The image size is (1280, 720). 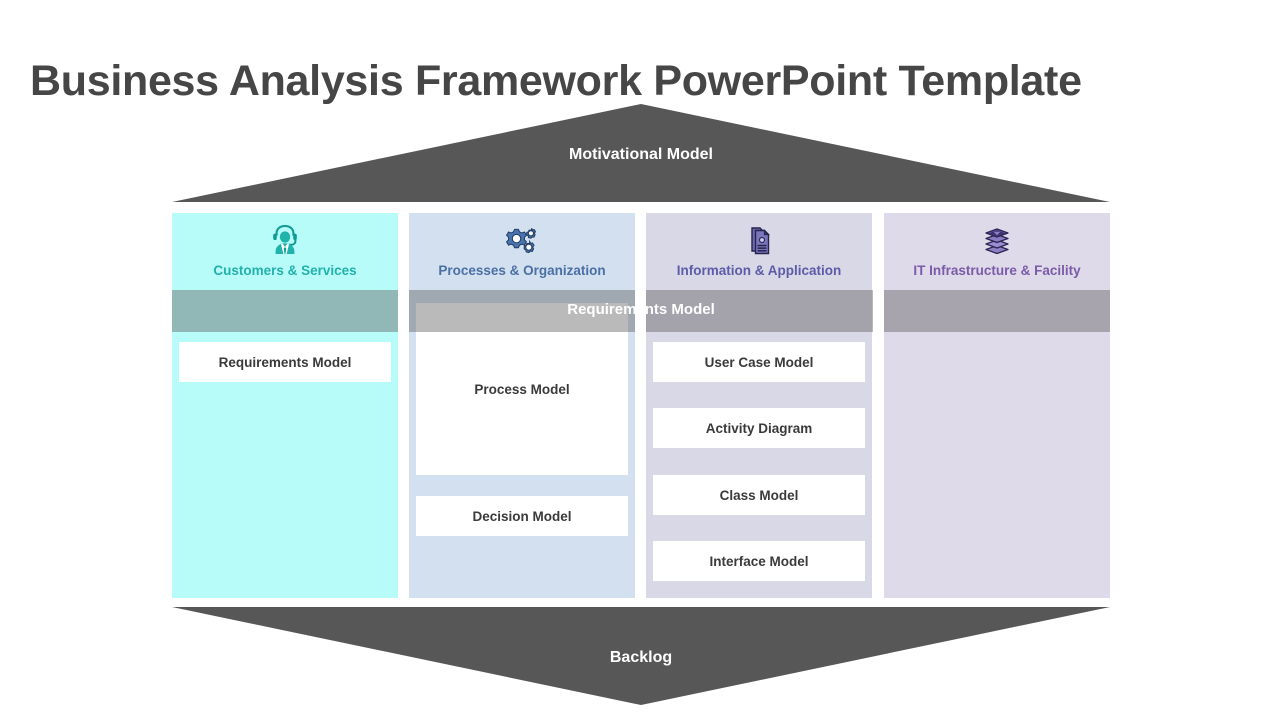 I want to click on gears-icon, so click(x=522, y=240).